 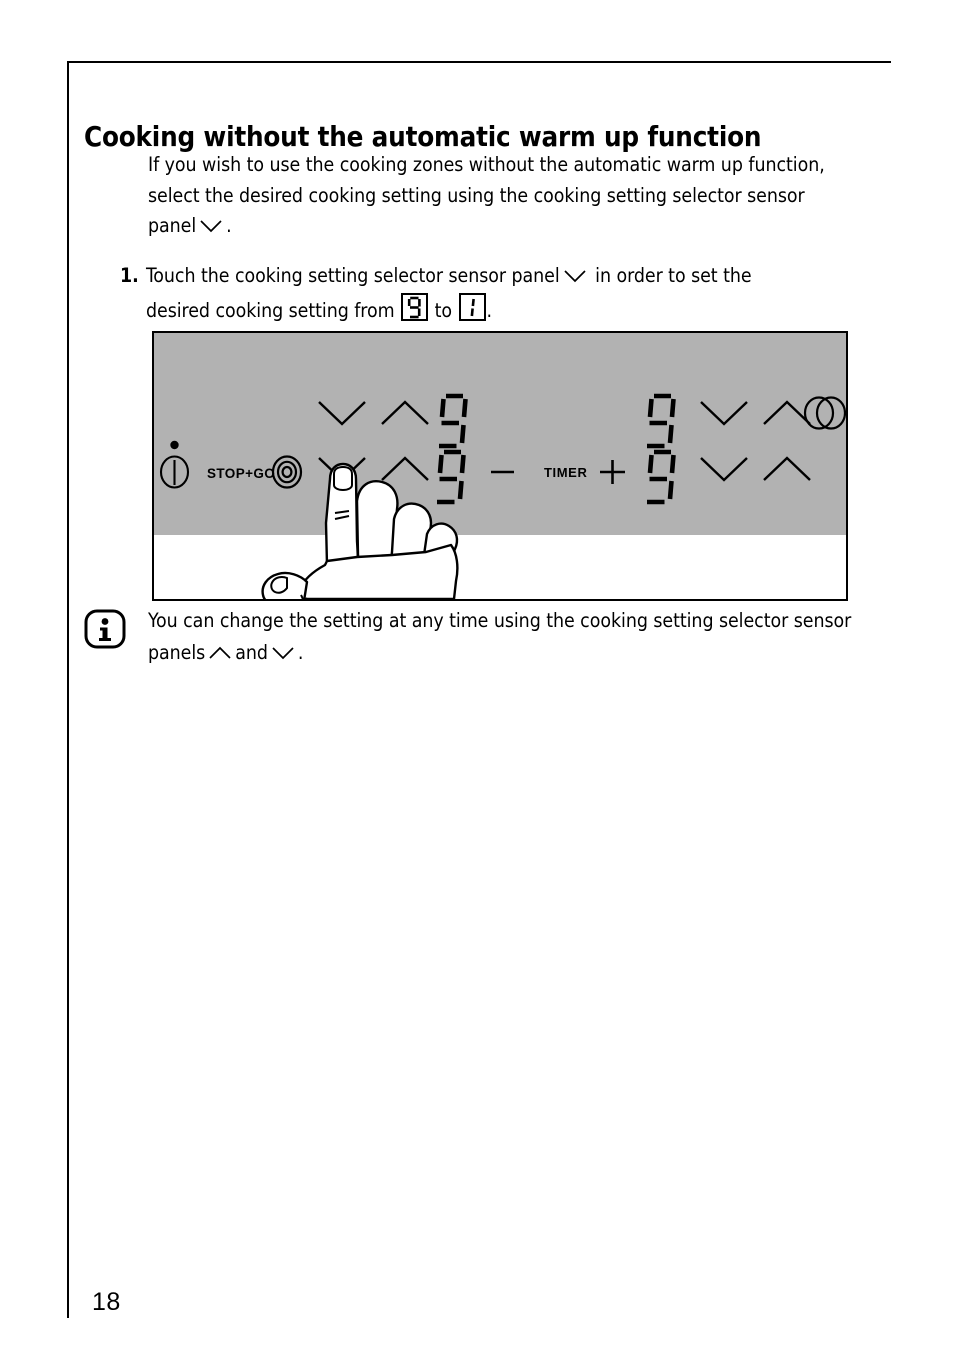 What do you see at coordinates (270, 310) in the screenshot?
I see `step-1-line-2-before: desired cooking setting from` at bounding box center [270, 310].